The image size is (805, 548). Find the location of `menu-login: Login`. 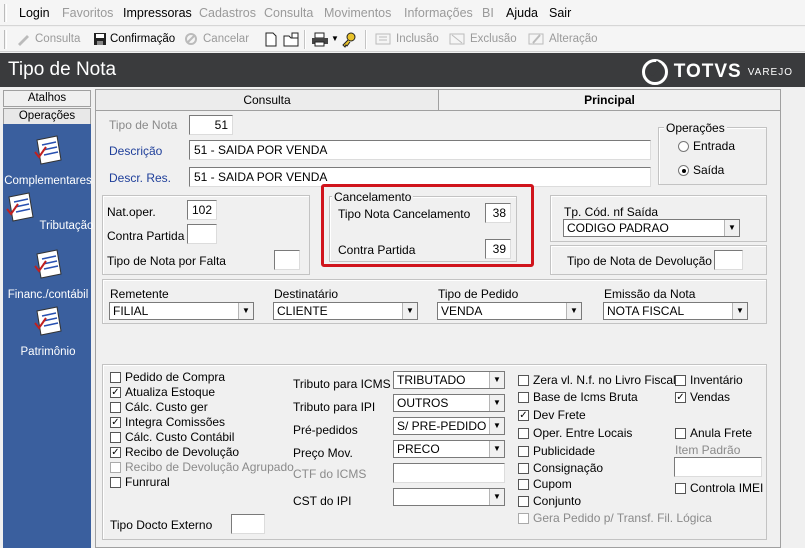

menu-login: Login is located at coordinates (34, 13).